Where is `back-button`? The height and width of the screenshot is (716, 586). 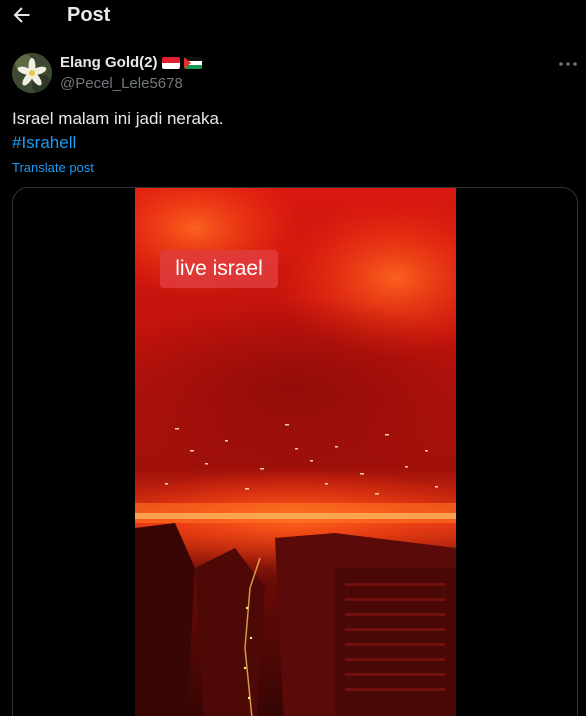 back-button is located at coordinates (22, 15).